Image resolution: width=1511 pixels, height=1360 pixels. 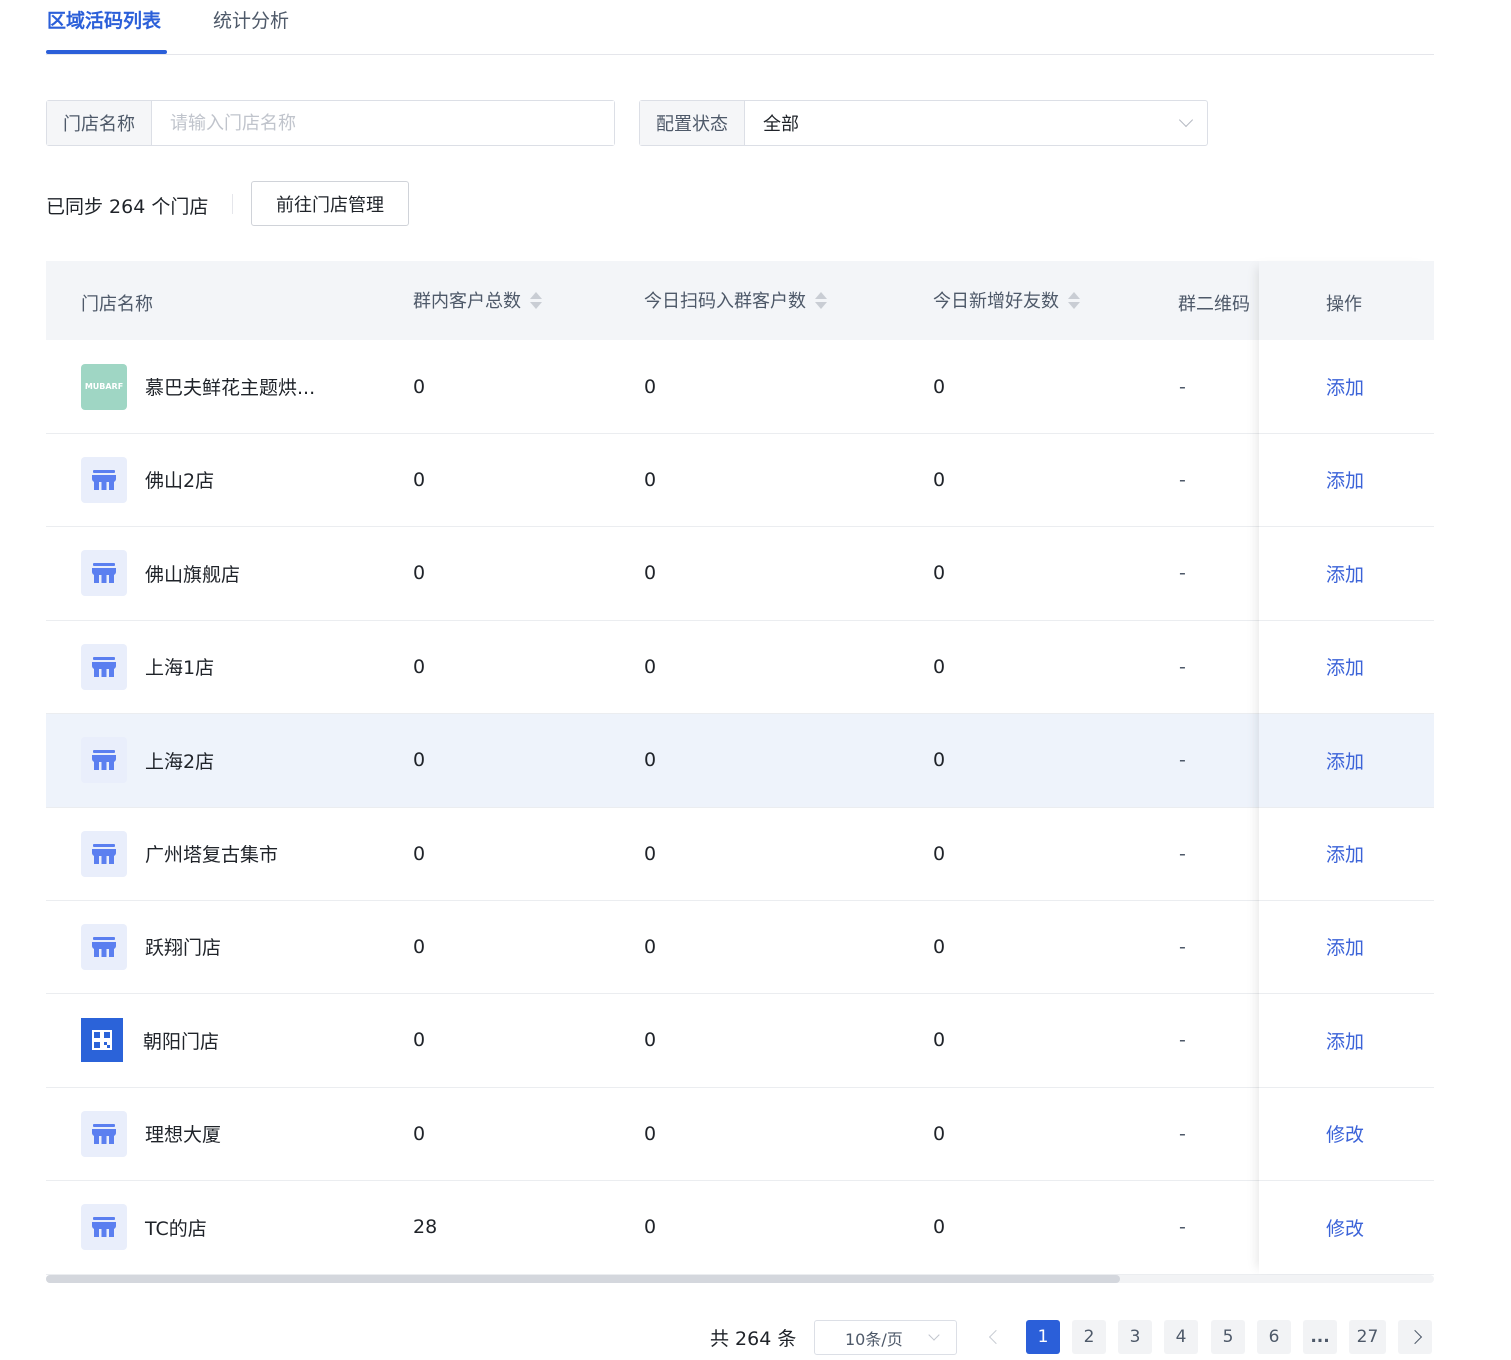 What do you see at coordinates (1415, 1337) in the screenshot?
I see `next-page-button` at bounding box center [1415, 1337].